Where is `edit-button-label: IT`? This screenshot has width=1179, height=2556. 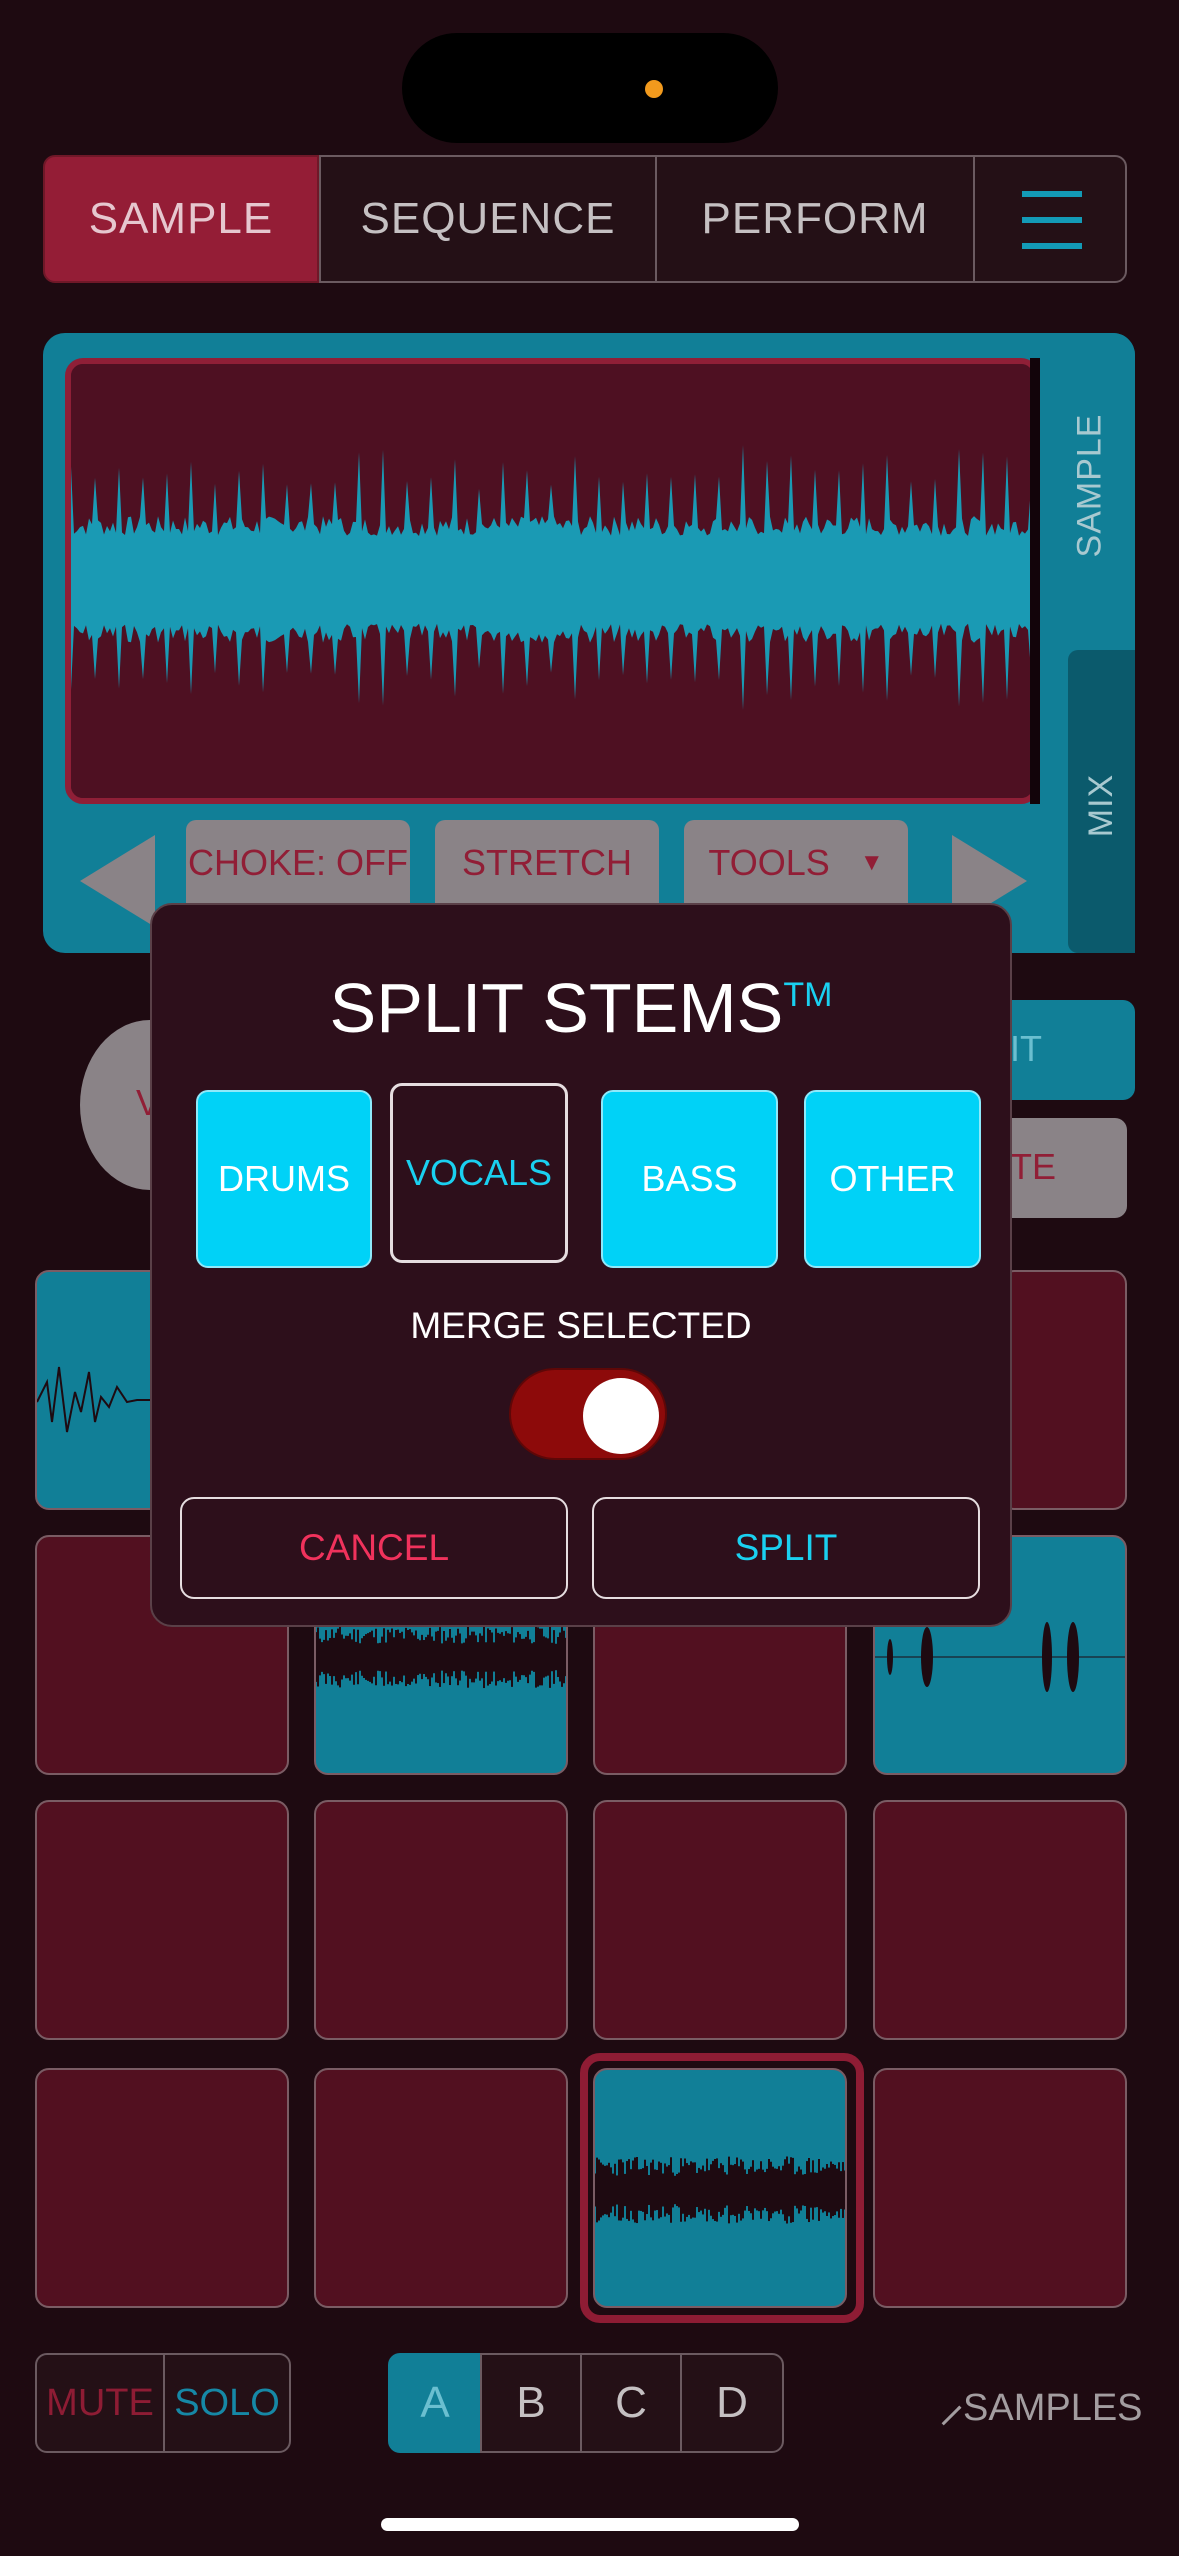
edit-button-label: IT is located at coordinates (1026, 1048).